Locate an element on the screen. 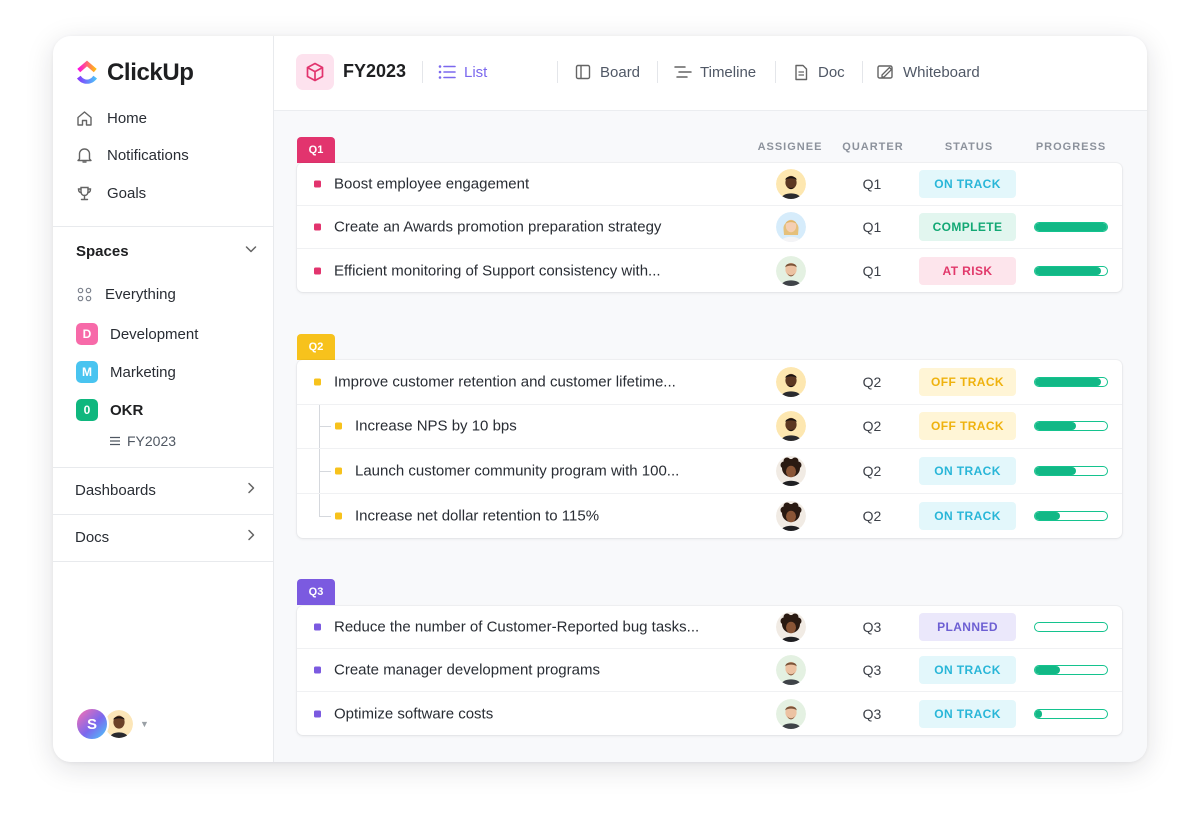 The image size is (1200, 832). divider is located at coordinates (775, 72).